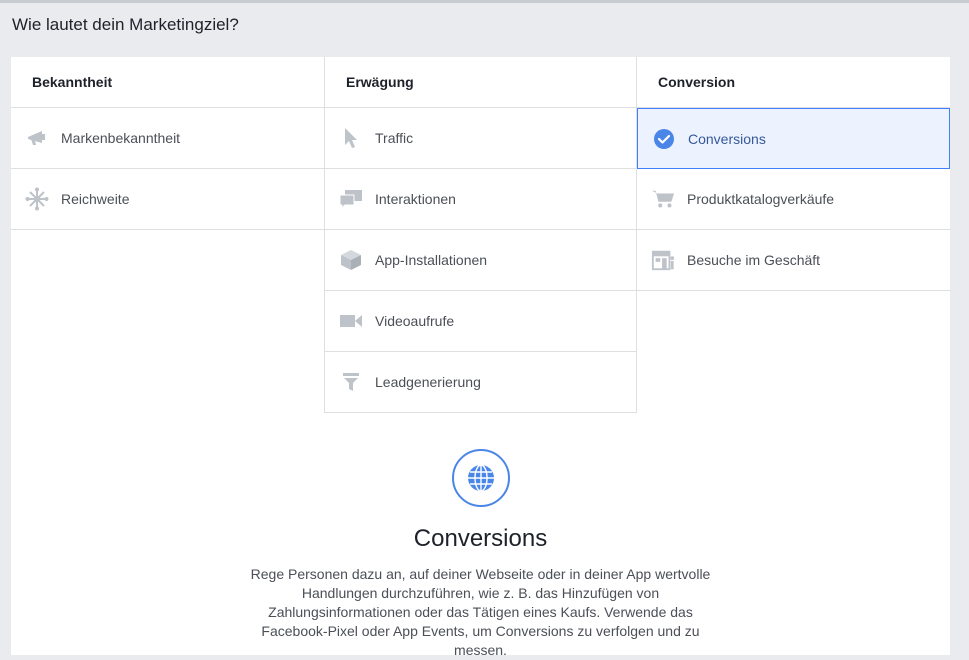  I want to click on objective-lead-generation: Leadgenerierung, so click(480, 382).